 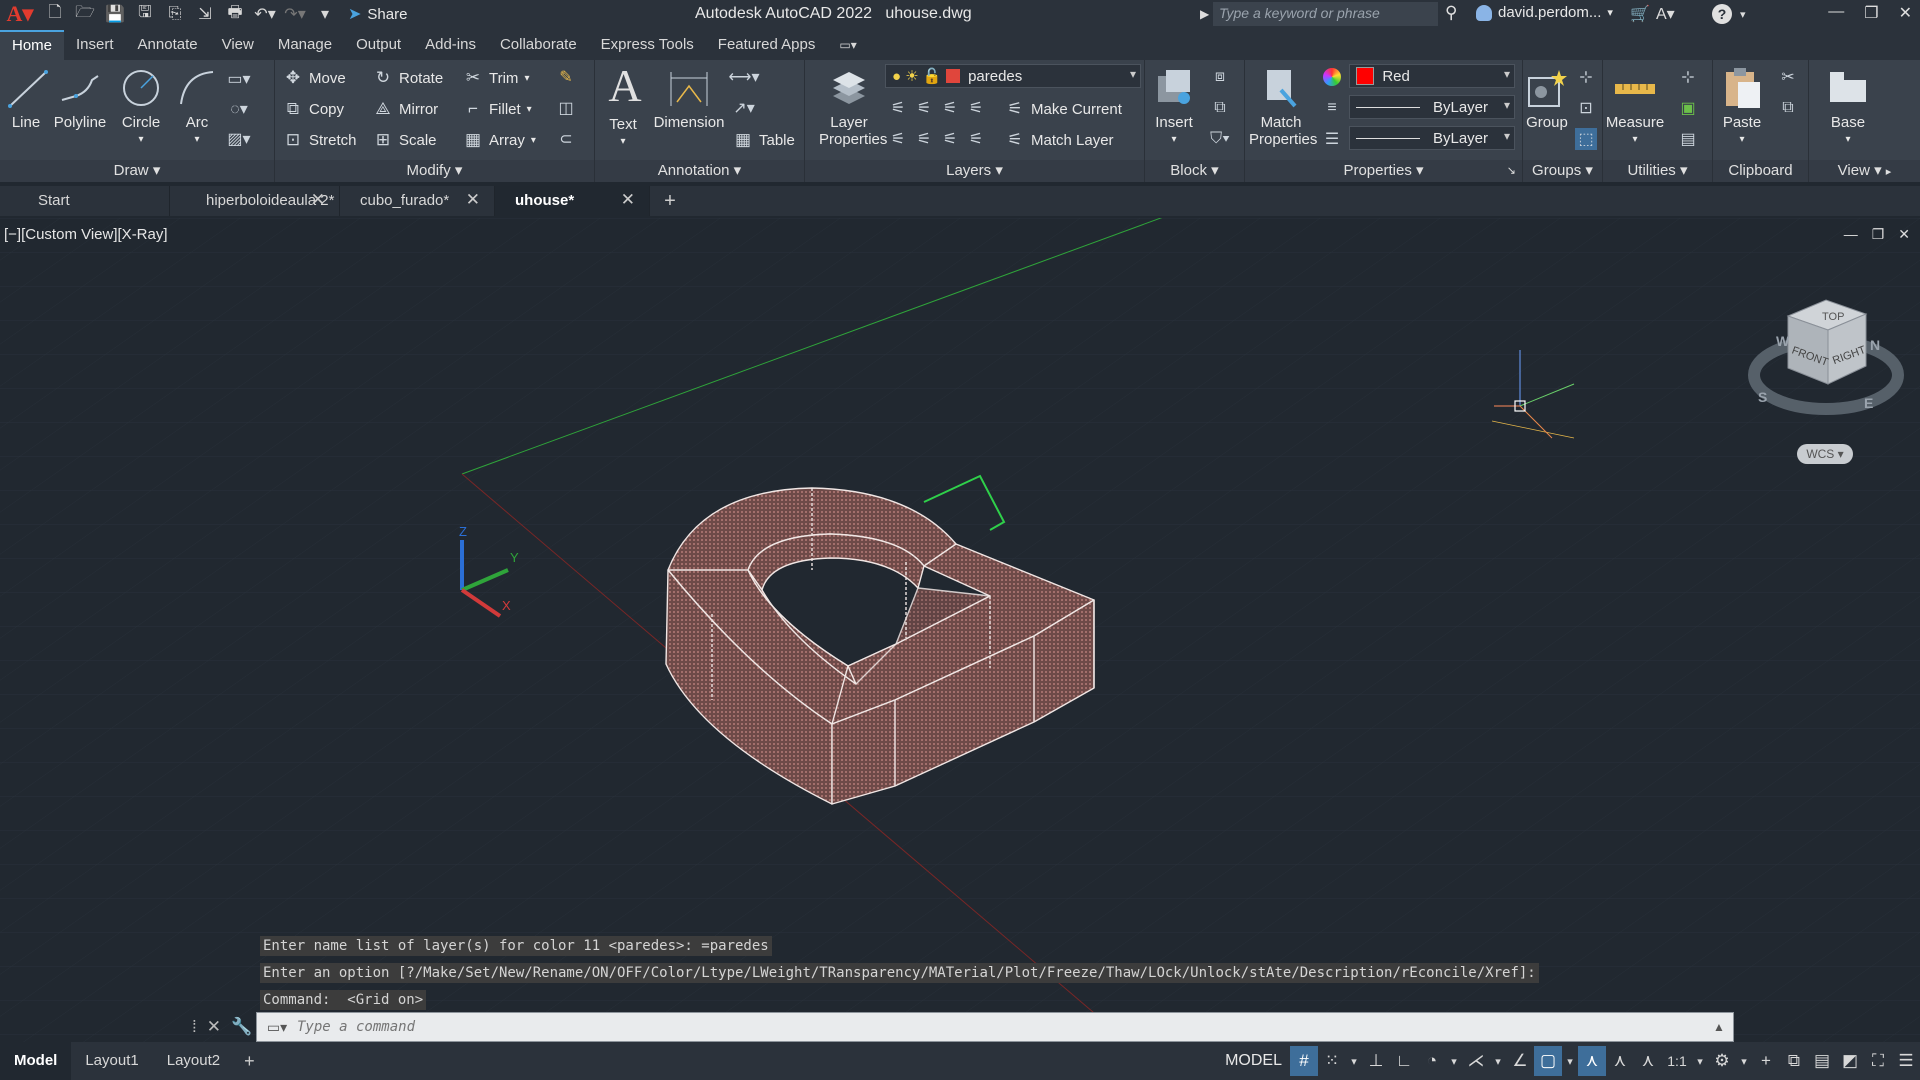 I want to click on wrench-icon: 🔧, so click(x=241, y=1027).